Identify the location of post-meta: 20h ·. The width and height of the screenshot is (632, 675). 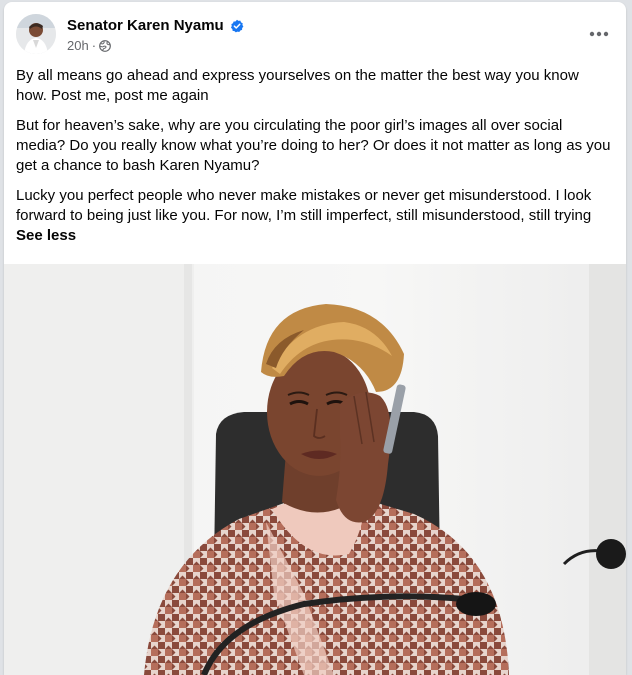
(89, 45).